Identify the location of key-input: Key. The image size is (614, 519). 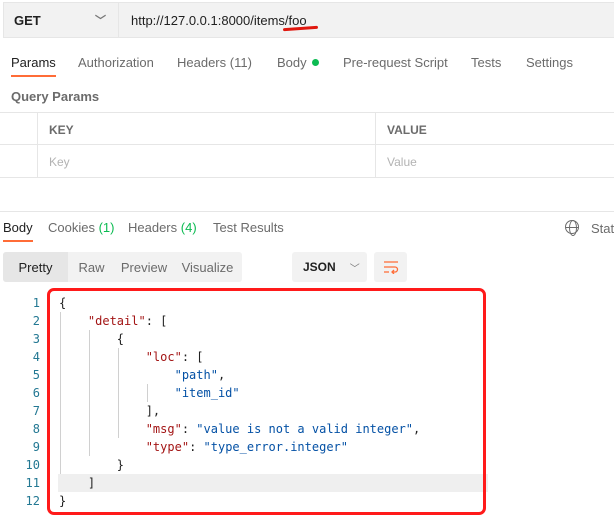
(207, 161).